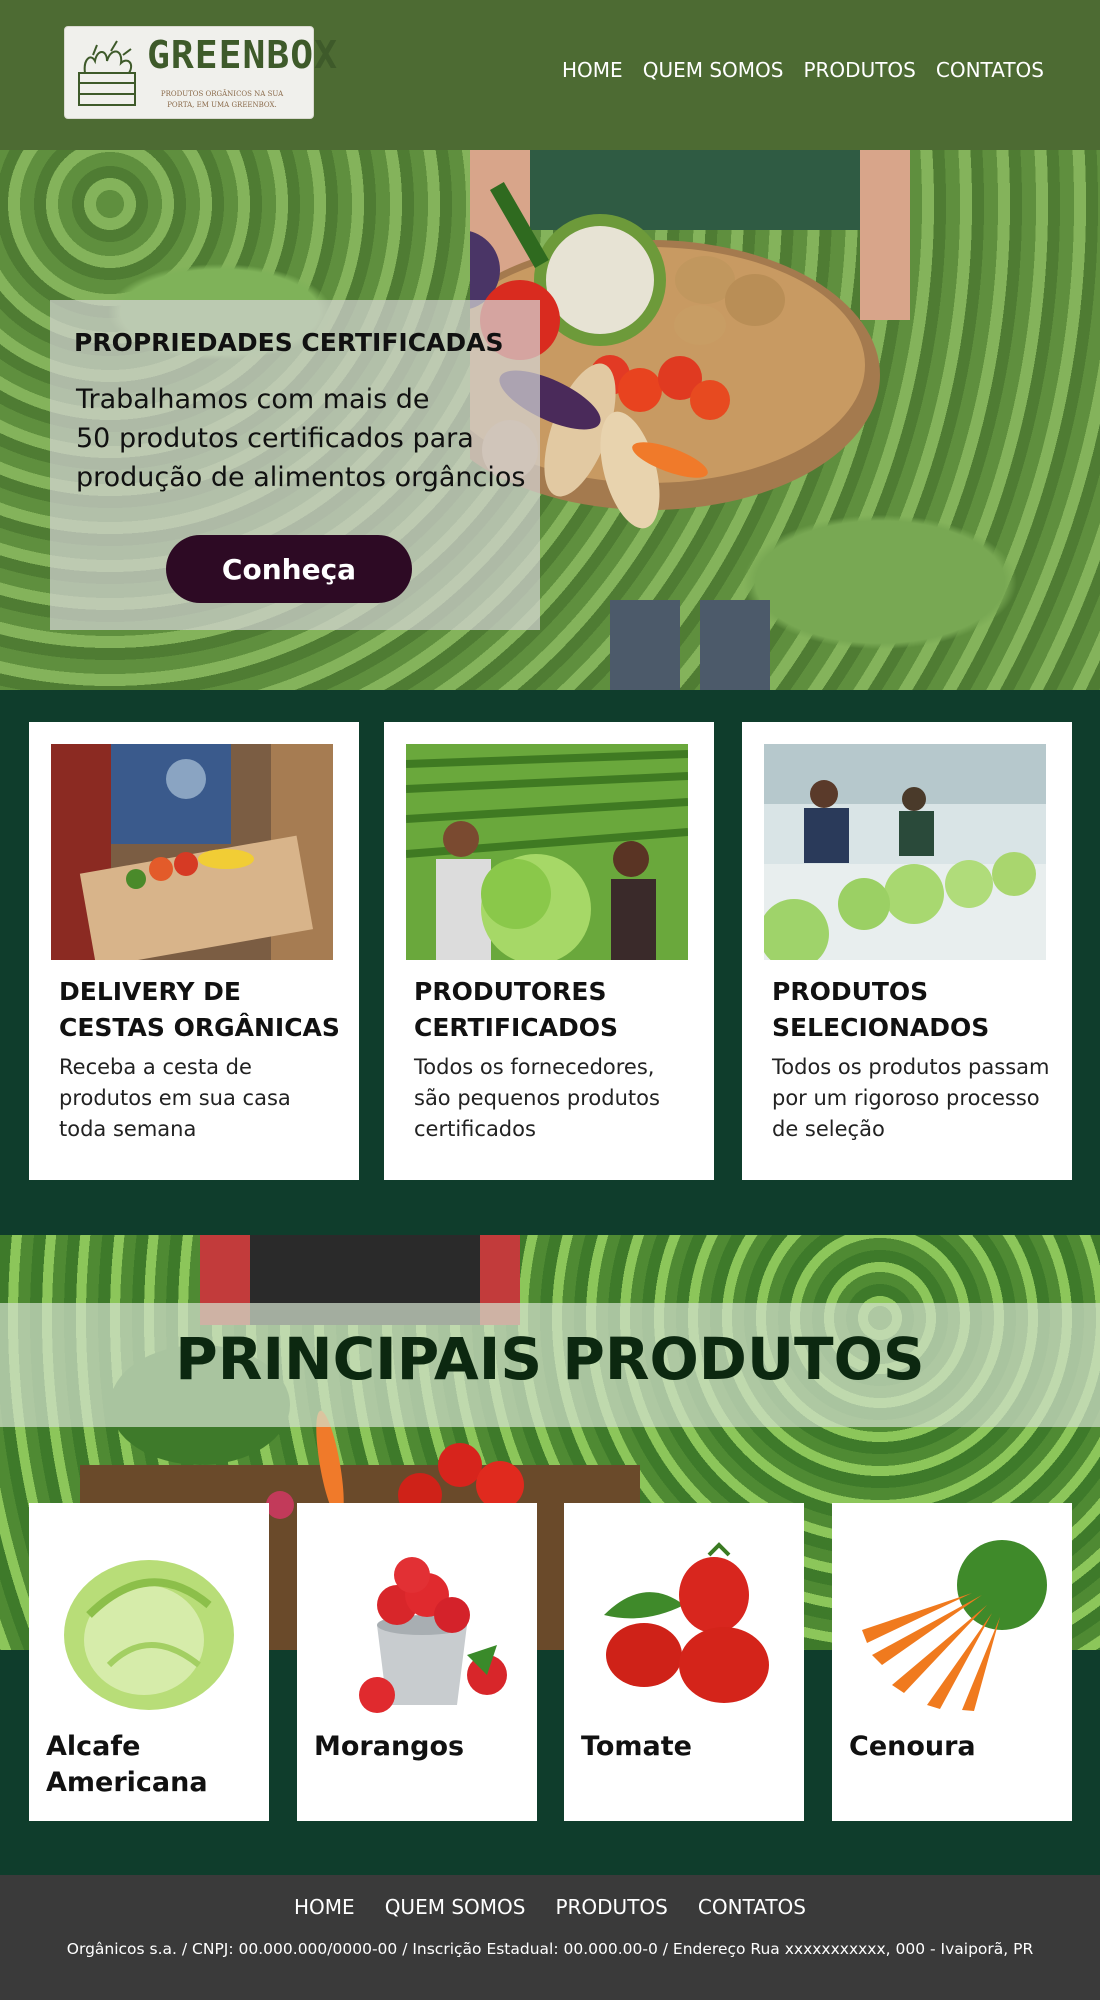 The image size is (1100, 2000). What do you see at coordinates (389, 1746) in the screenshot?
I see `product-name: Morangos` at bounding box center [389, 1746].